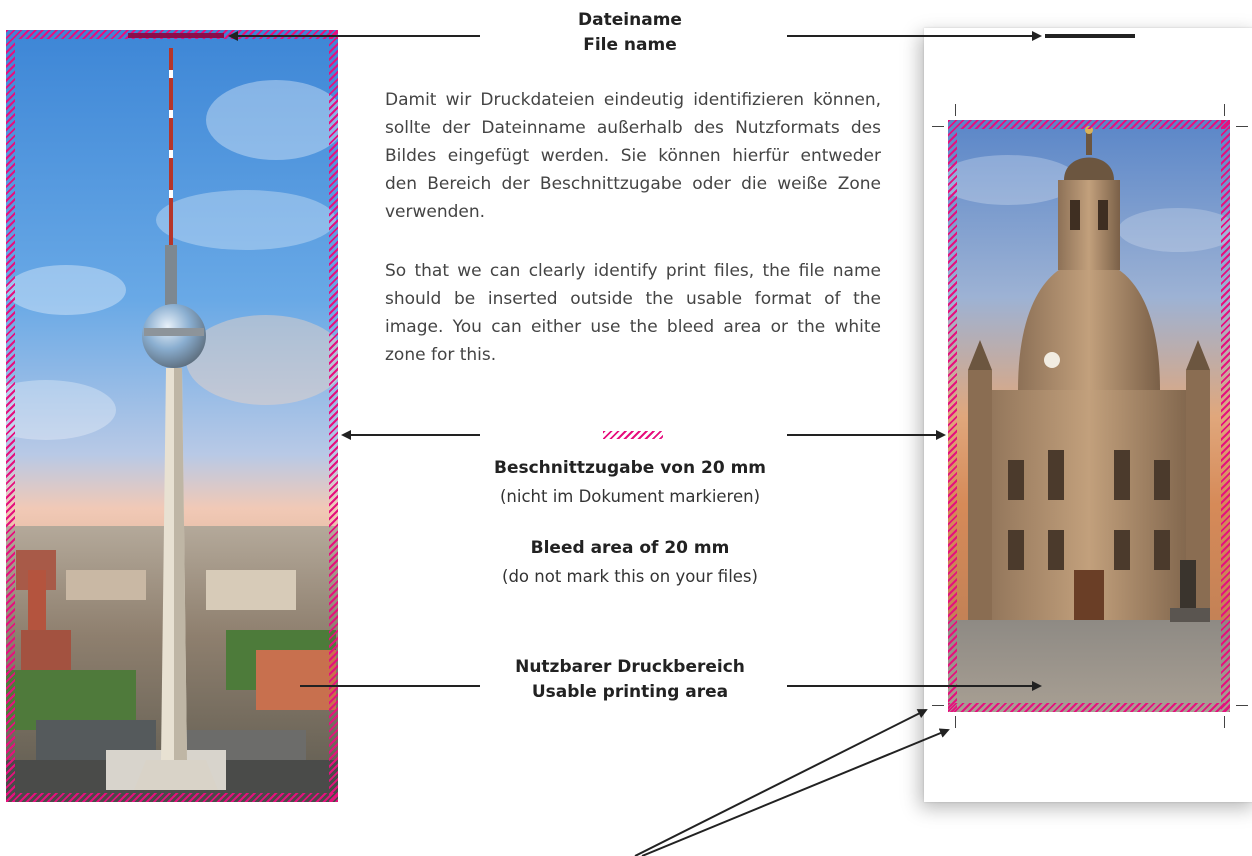 Image resolution: width=1252 pixels, height=856 pixels. What do you see at coordinates (630, 667) in the screenshot?
I see `usable-area-label-de: Nutzbarer Druckbereich` at bounding box center [630, 667].